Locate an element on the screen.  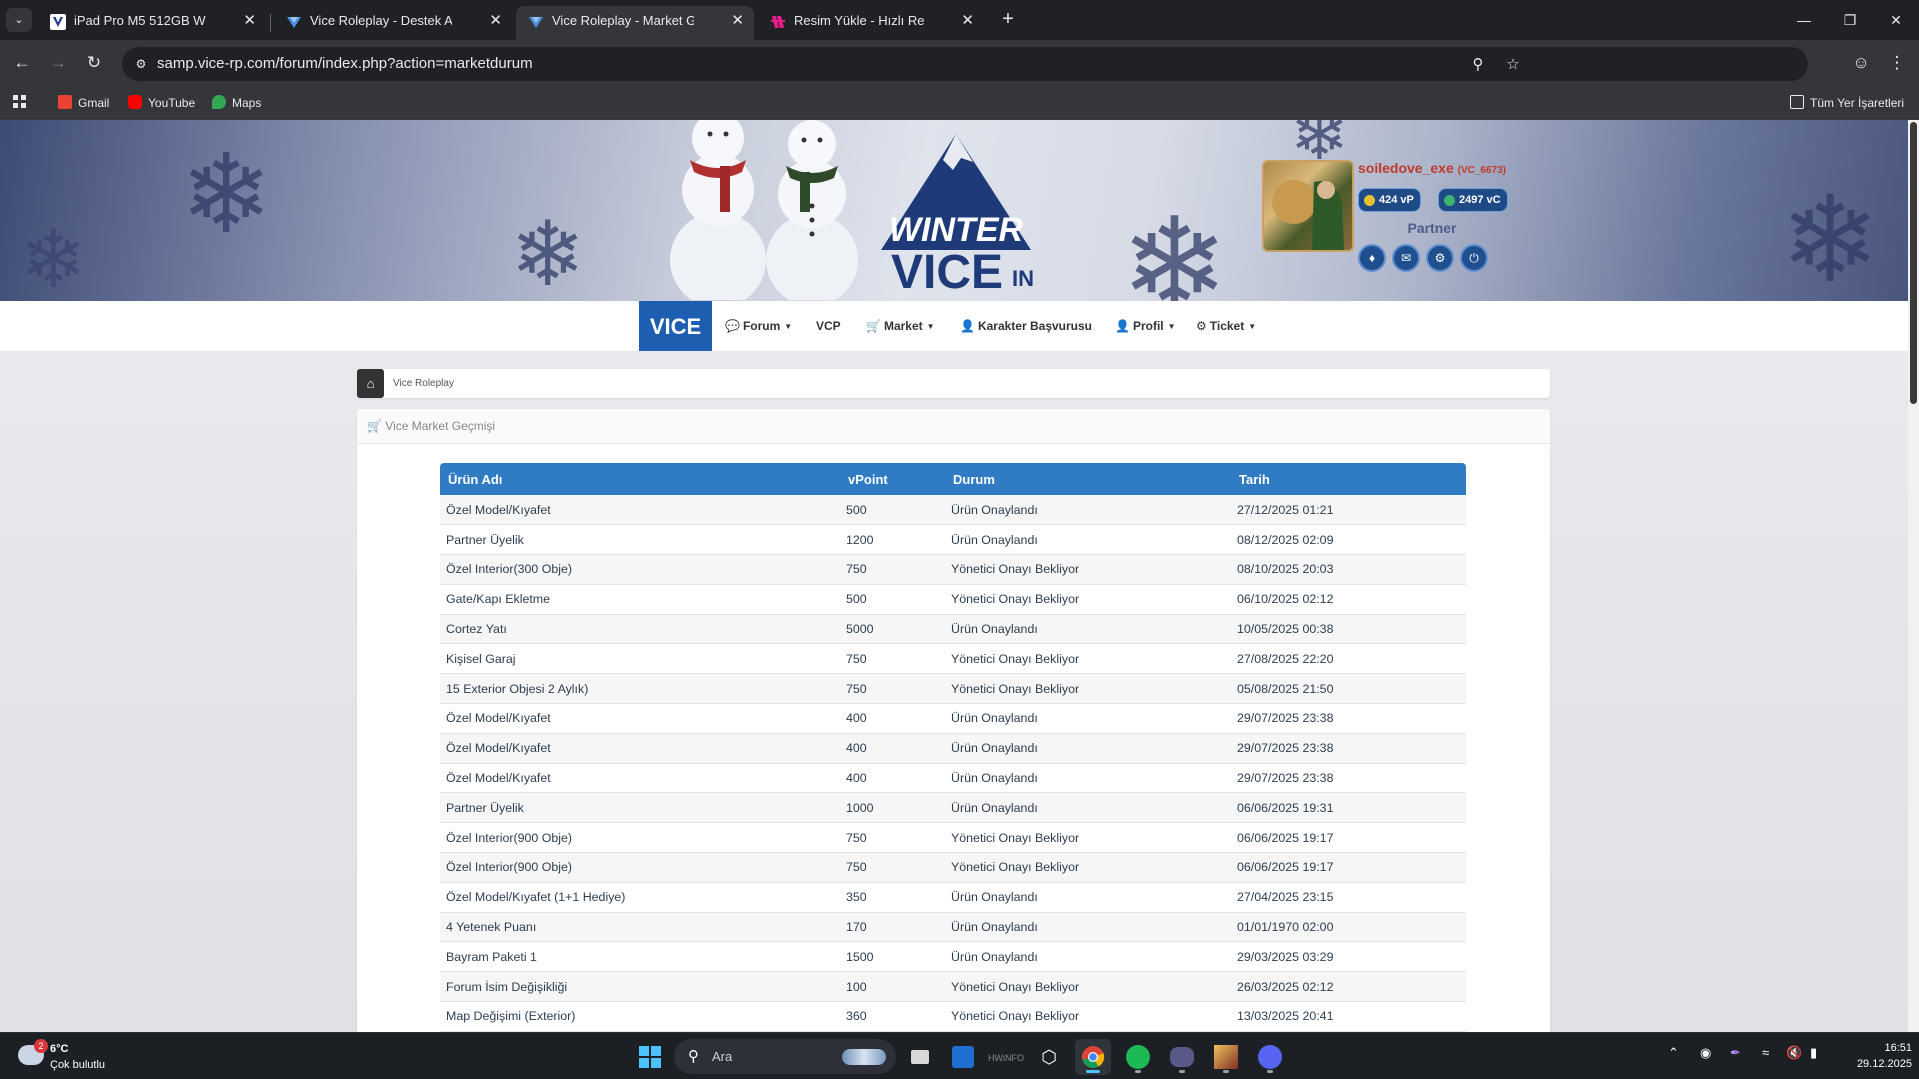
nav-ticket: ⚙ Ticket ▼ is located at coordinates (1226, 326).